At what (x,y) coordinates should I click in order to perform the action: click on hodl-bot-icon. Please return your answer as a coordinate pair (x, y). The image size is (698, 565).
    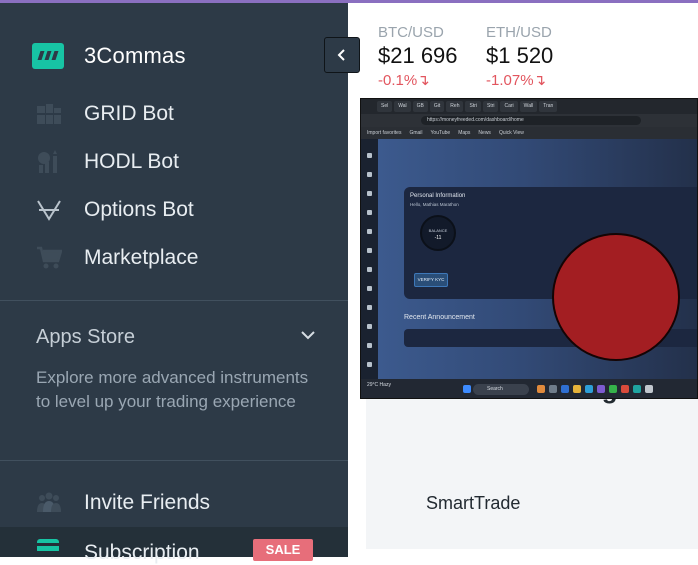
    Looking at the image, I should click on (49, 162).